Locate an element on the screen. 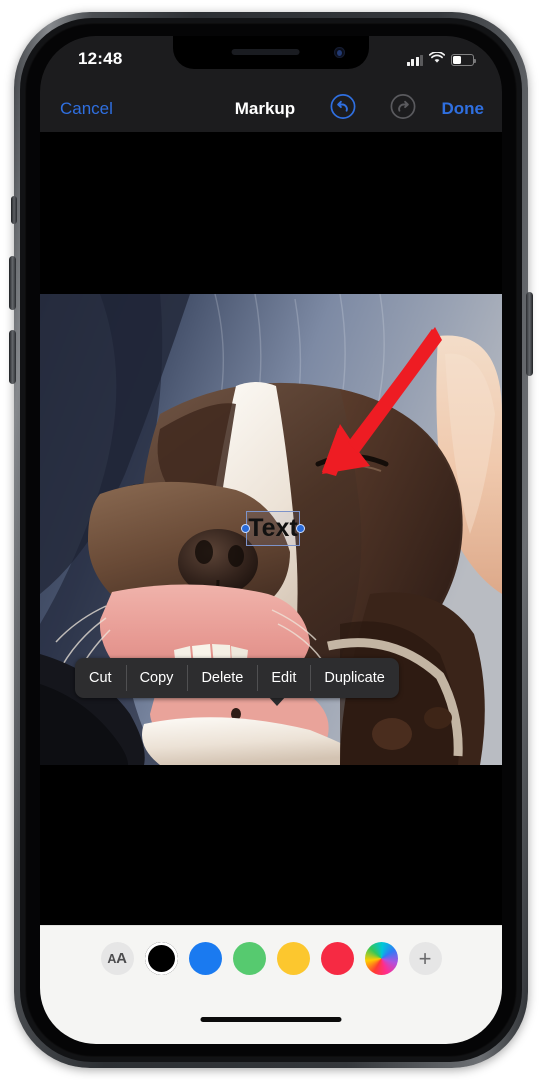 This screenshot has height=1080, width=542. color-swatch-green is located at coordinates (249, 958).